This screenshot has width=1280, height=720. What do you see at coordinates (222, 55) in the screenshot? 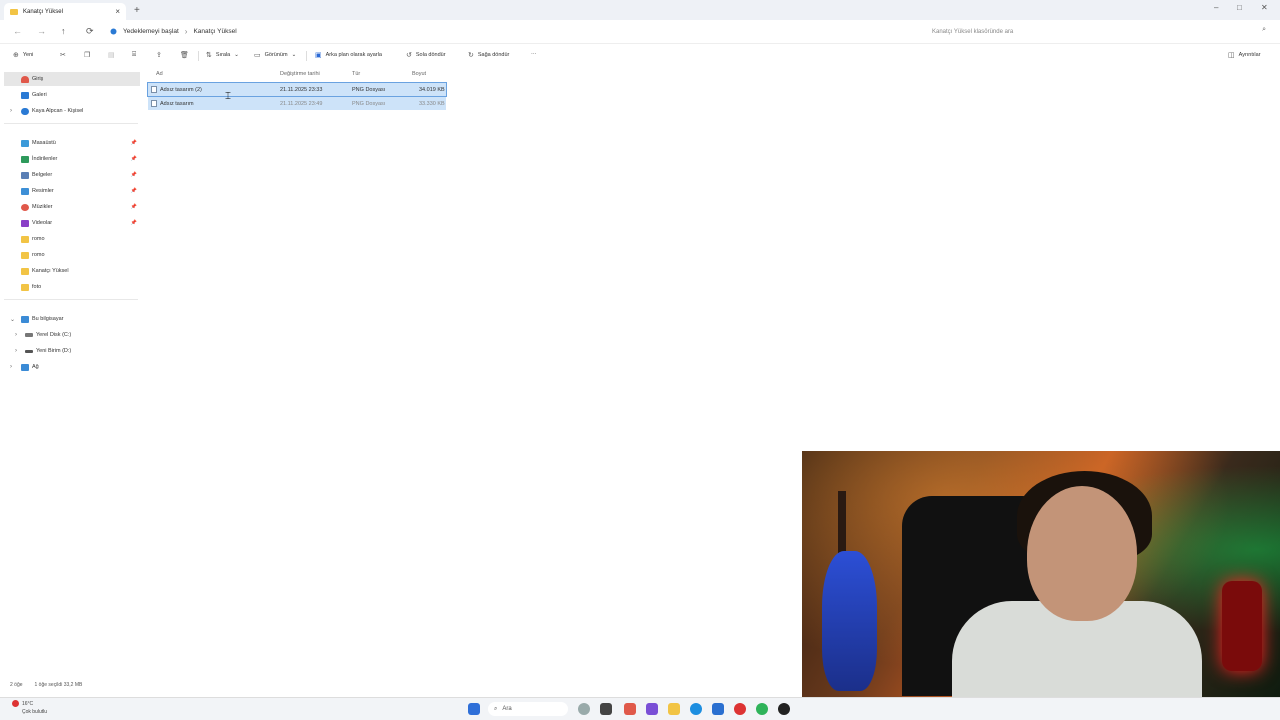
I see `sort-button: ⇅ Sırala ⌄` at bounding box center [222, 55].